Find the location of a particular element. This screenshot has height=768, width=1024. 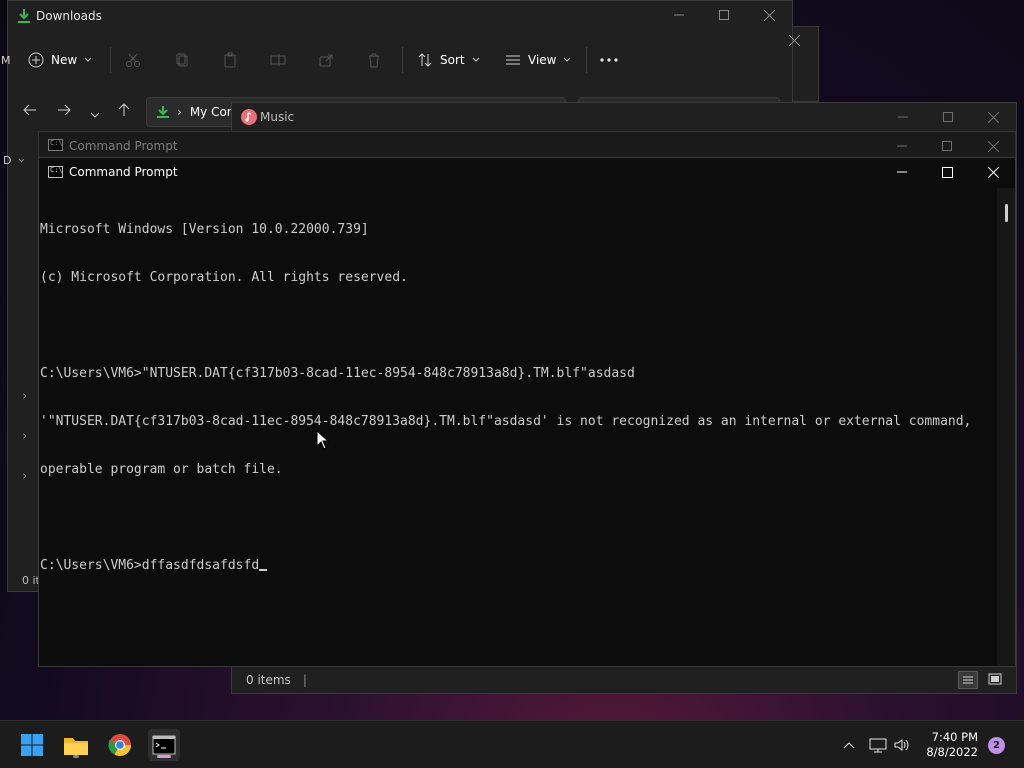

music-status-text: 0 items is located at coordinates (268, 680).